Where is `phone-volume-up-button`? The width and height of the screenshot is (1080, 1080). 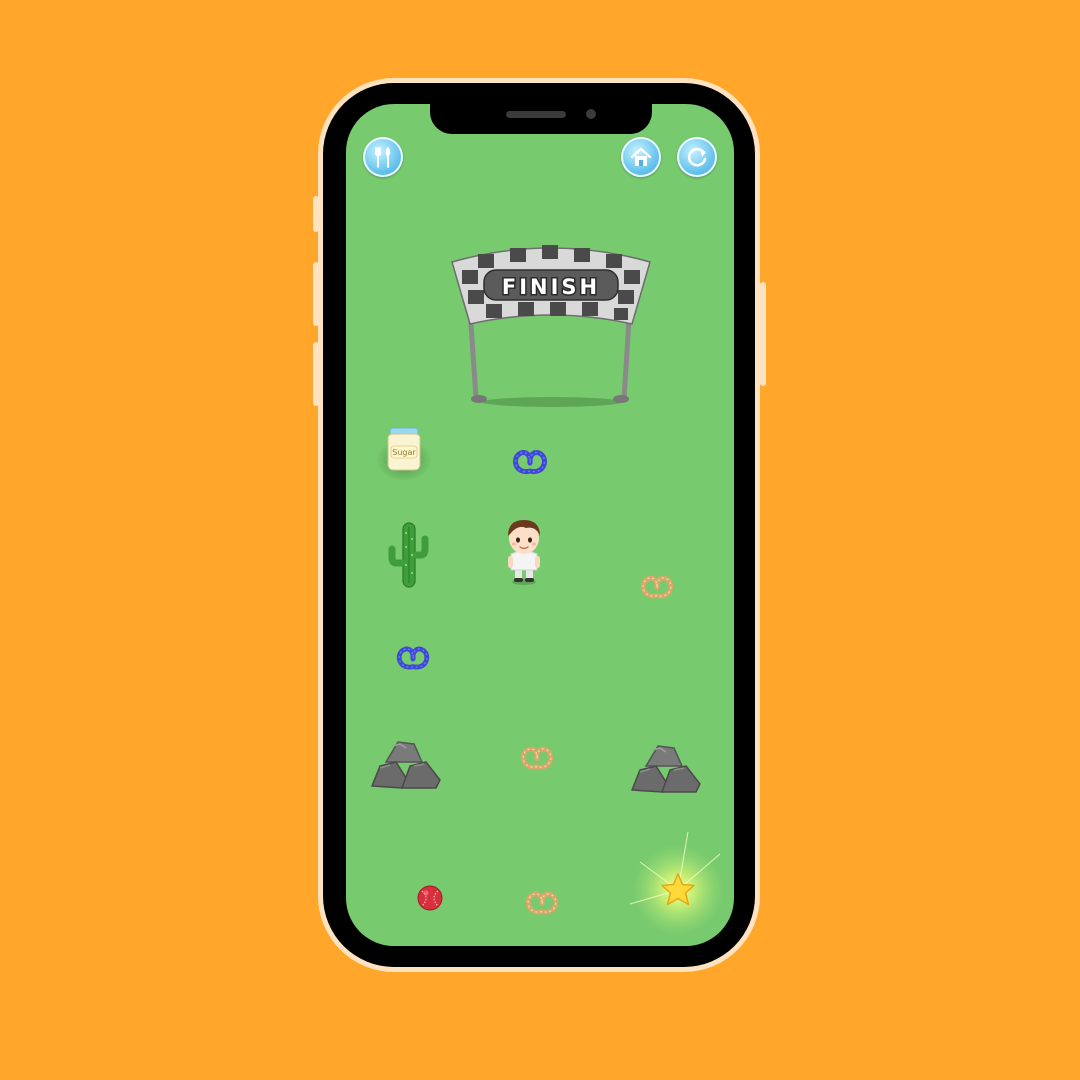
phone-volume-up-button is located at coordinates (316, 294).